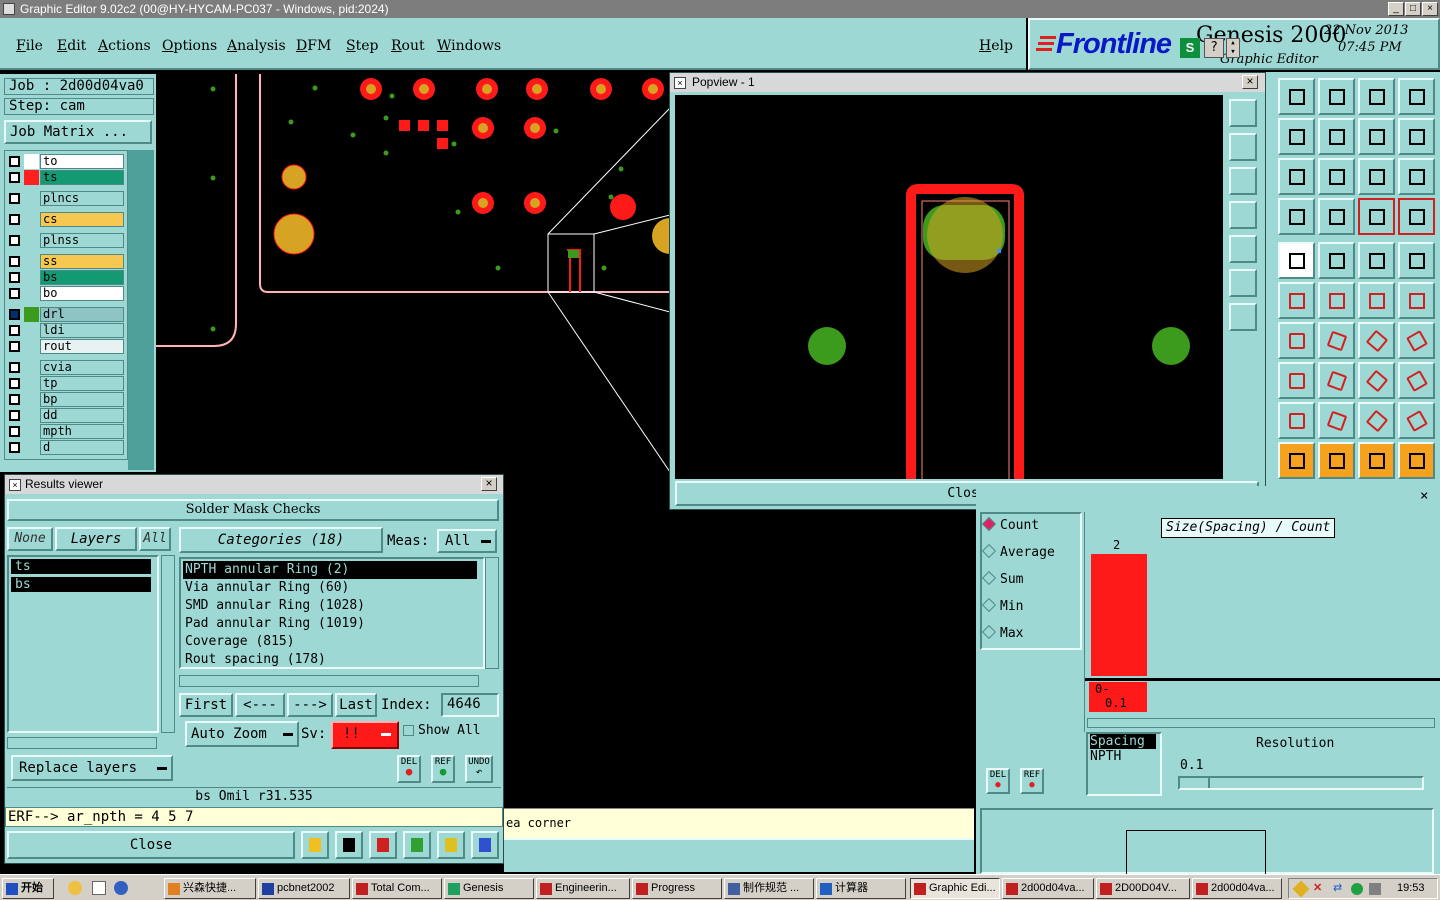 The image size is (1440, 900). I want to click on start-button: 开始, so click(28, 888).